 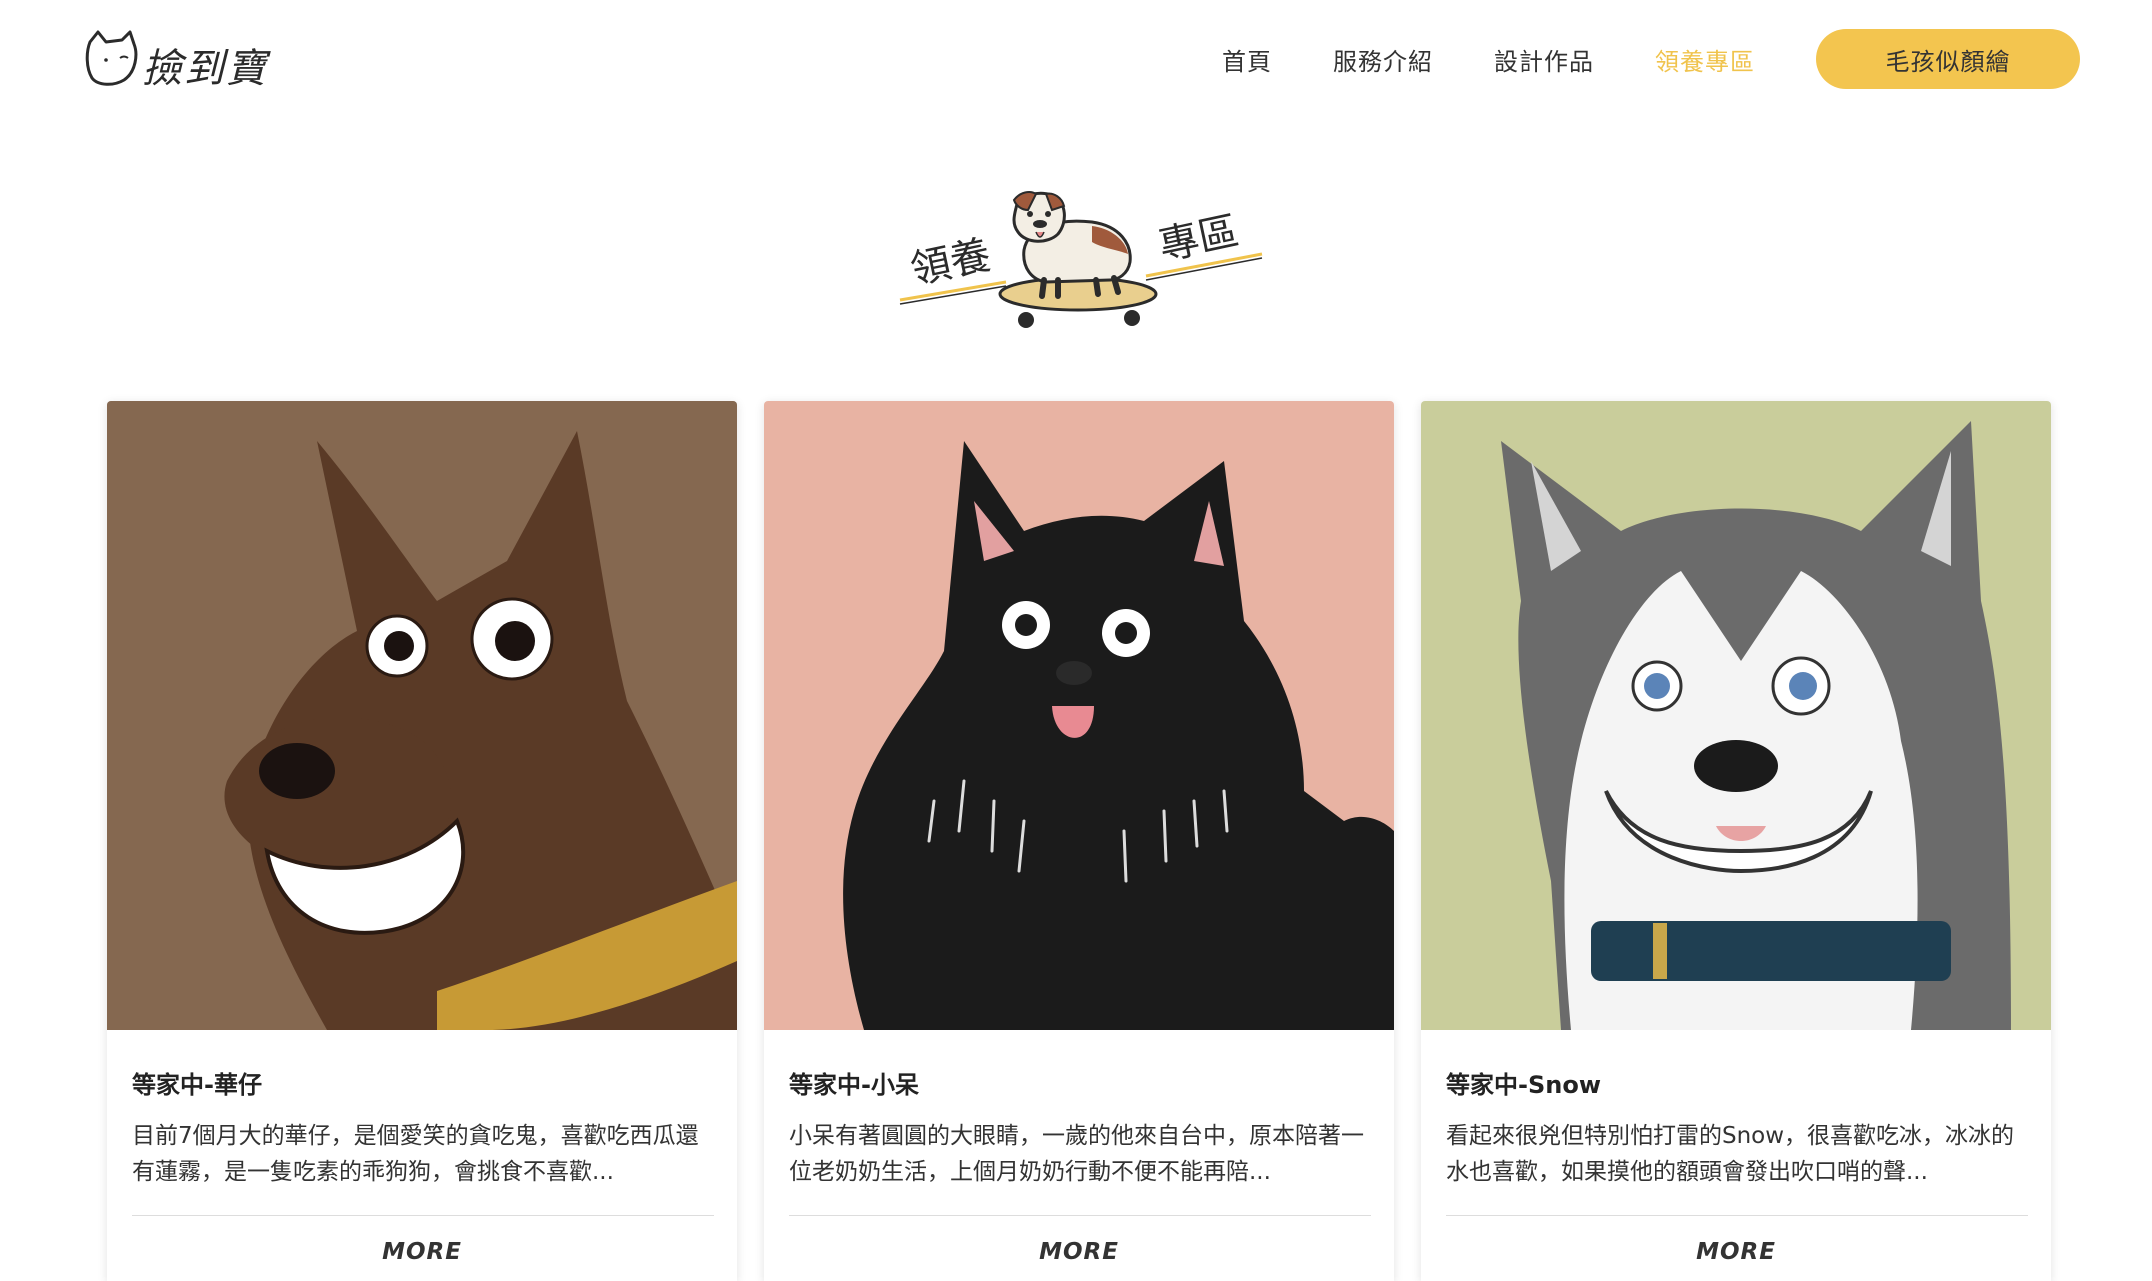 I want to click on black-dog-illustration, so click(x=1079, y=715).